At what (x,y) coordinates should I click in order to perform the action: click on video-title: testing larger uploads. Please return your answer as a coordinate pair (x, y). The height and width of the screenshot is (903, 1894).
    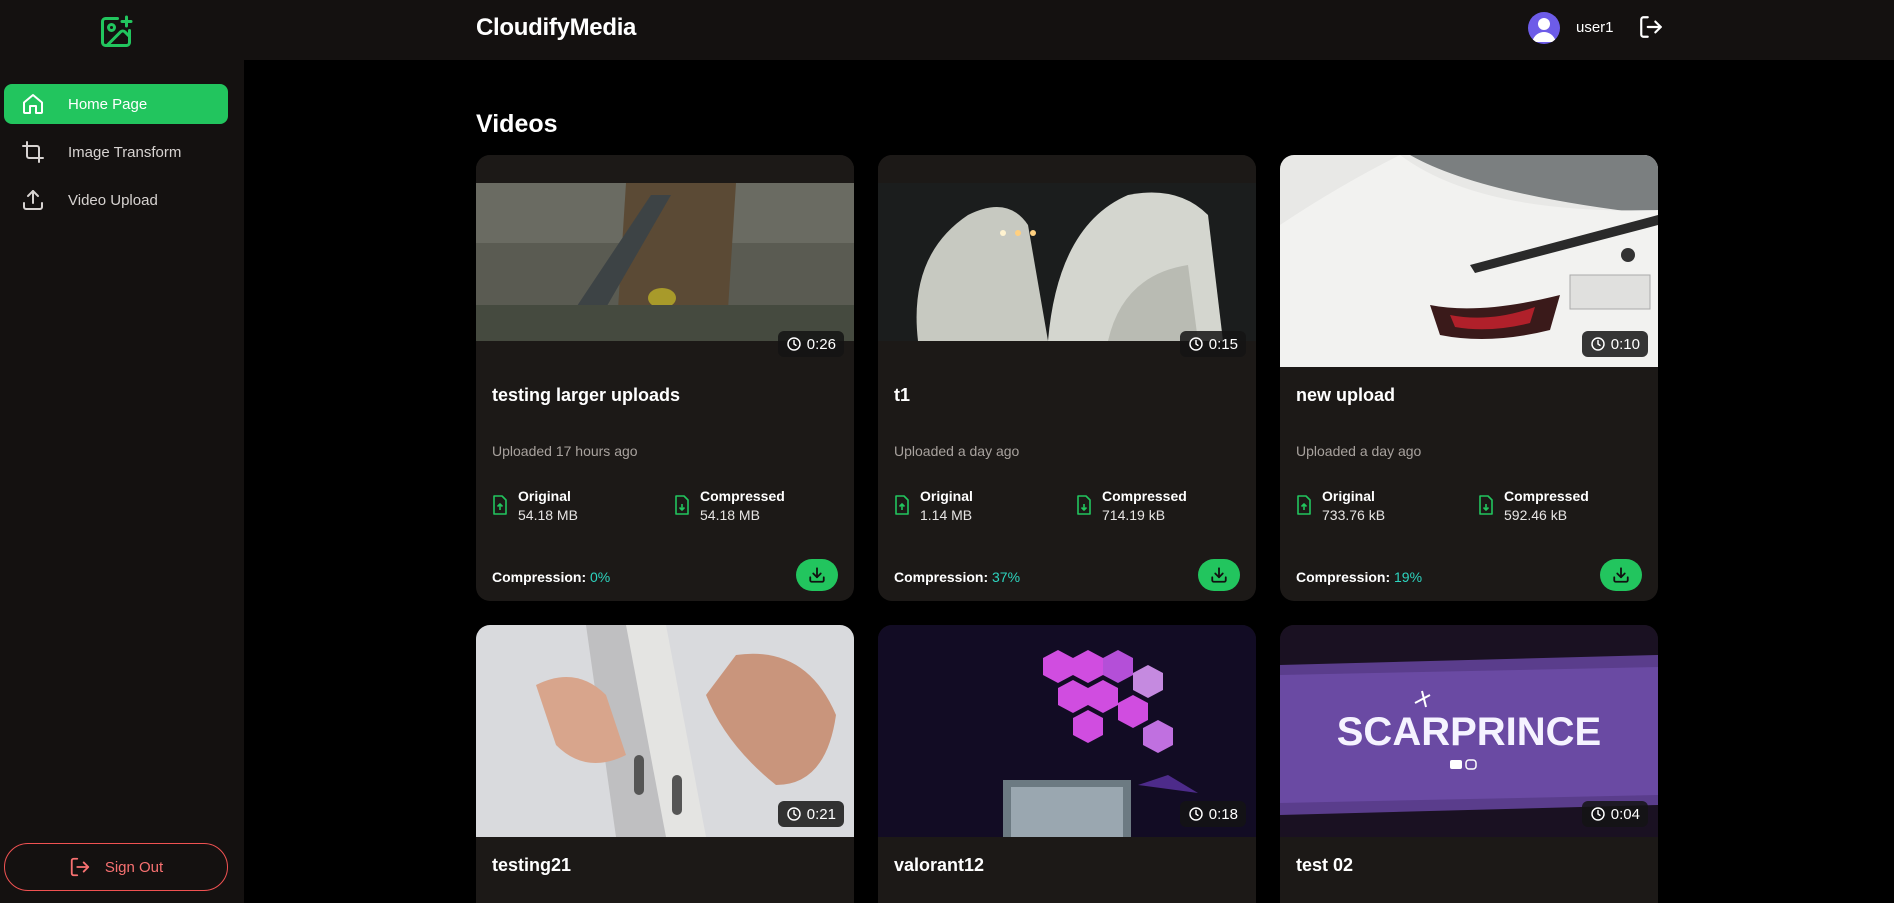
    Looking at the image, I should click on (586, 395).